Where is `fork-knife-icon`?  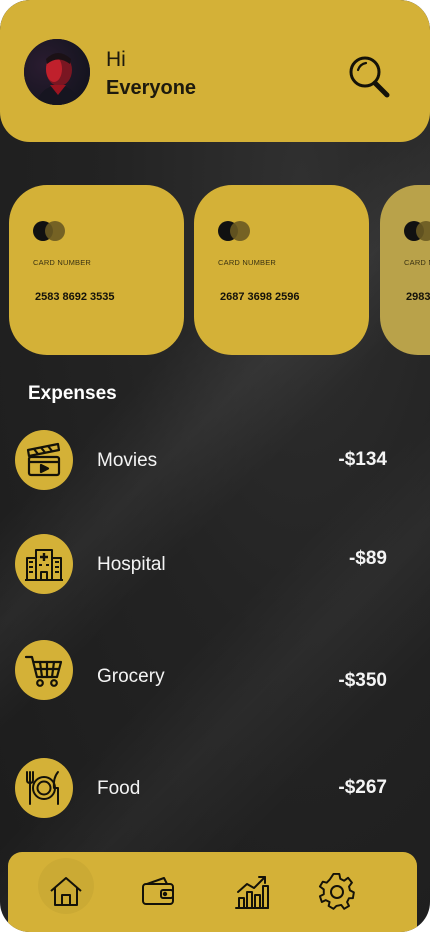 fork-knife-icon is located at coordinates (42, 788).